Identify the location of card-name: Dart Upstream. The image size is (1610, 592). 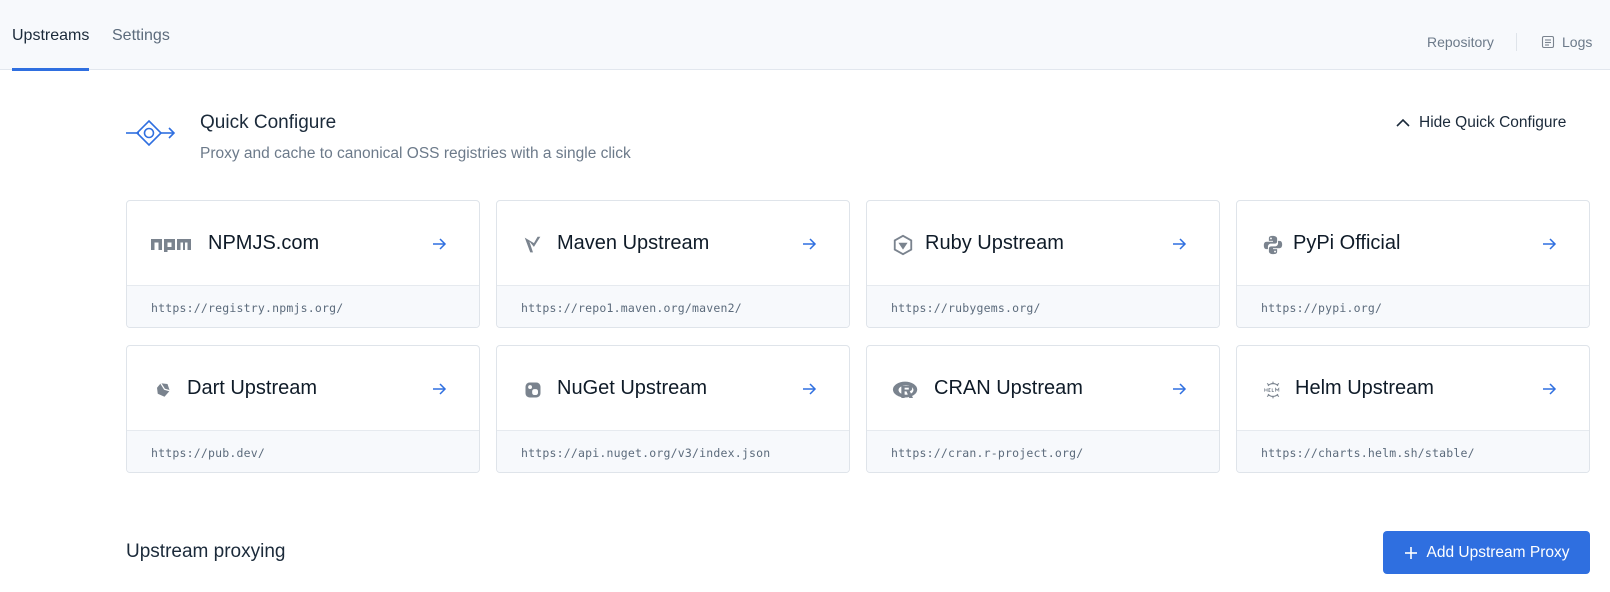
(252, 388).